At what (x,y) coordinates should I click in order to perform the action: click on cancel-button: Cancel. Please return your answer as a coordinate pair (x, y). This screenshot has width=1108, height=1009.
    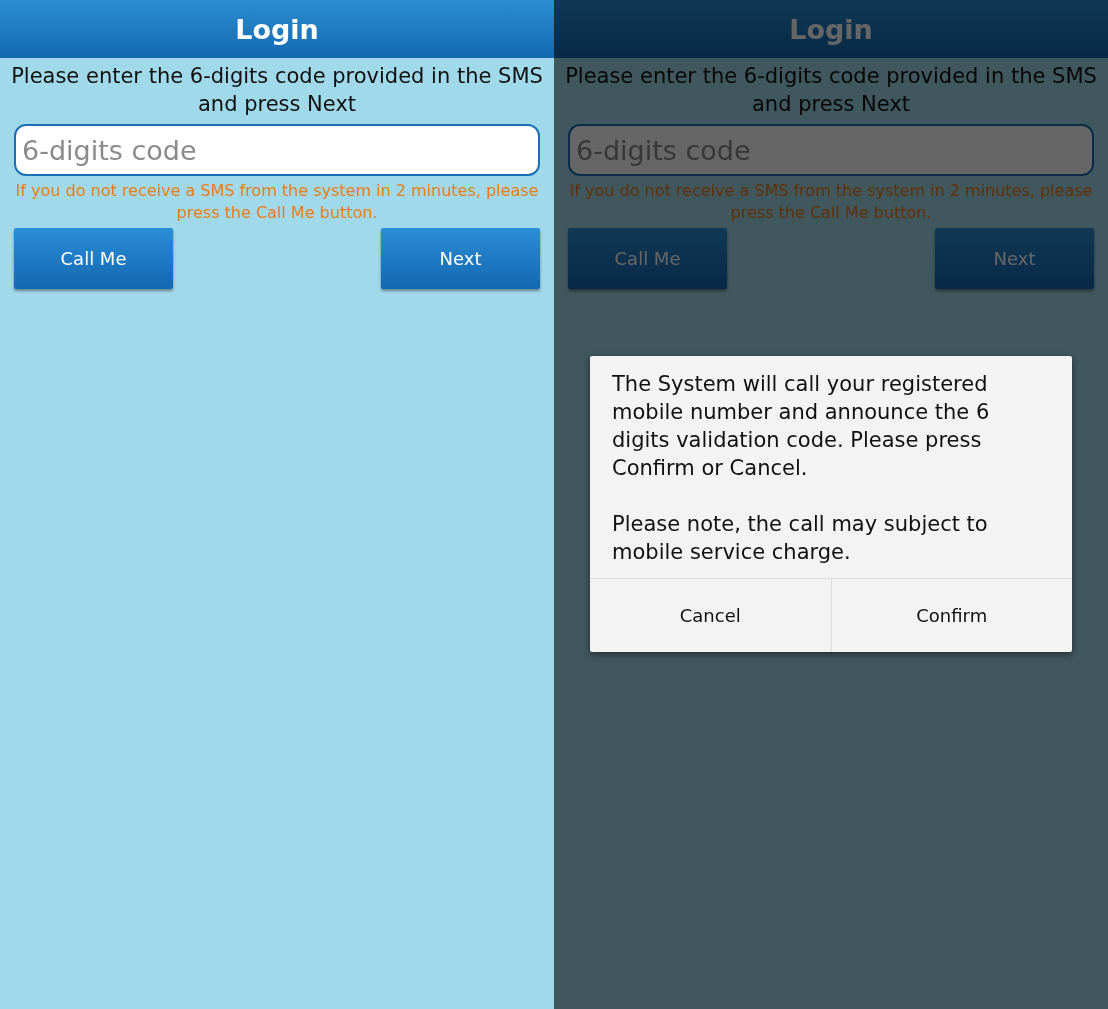
    Looking at the image, I should click on (710, 615).